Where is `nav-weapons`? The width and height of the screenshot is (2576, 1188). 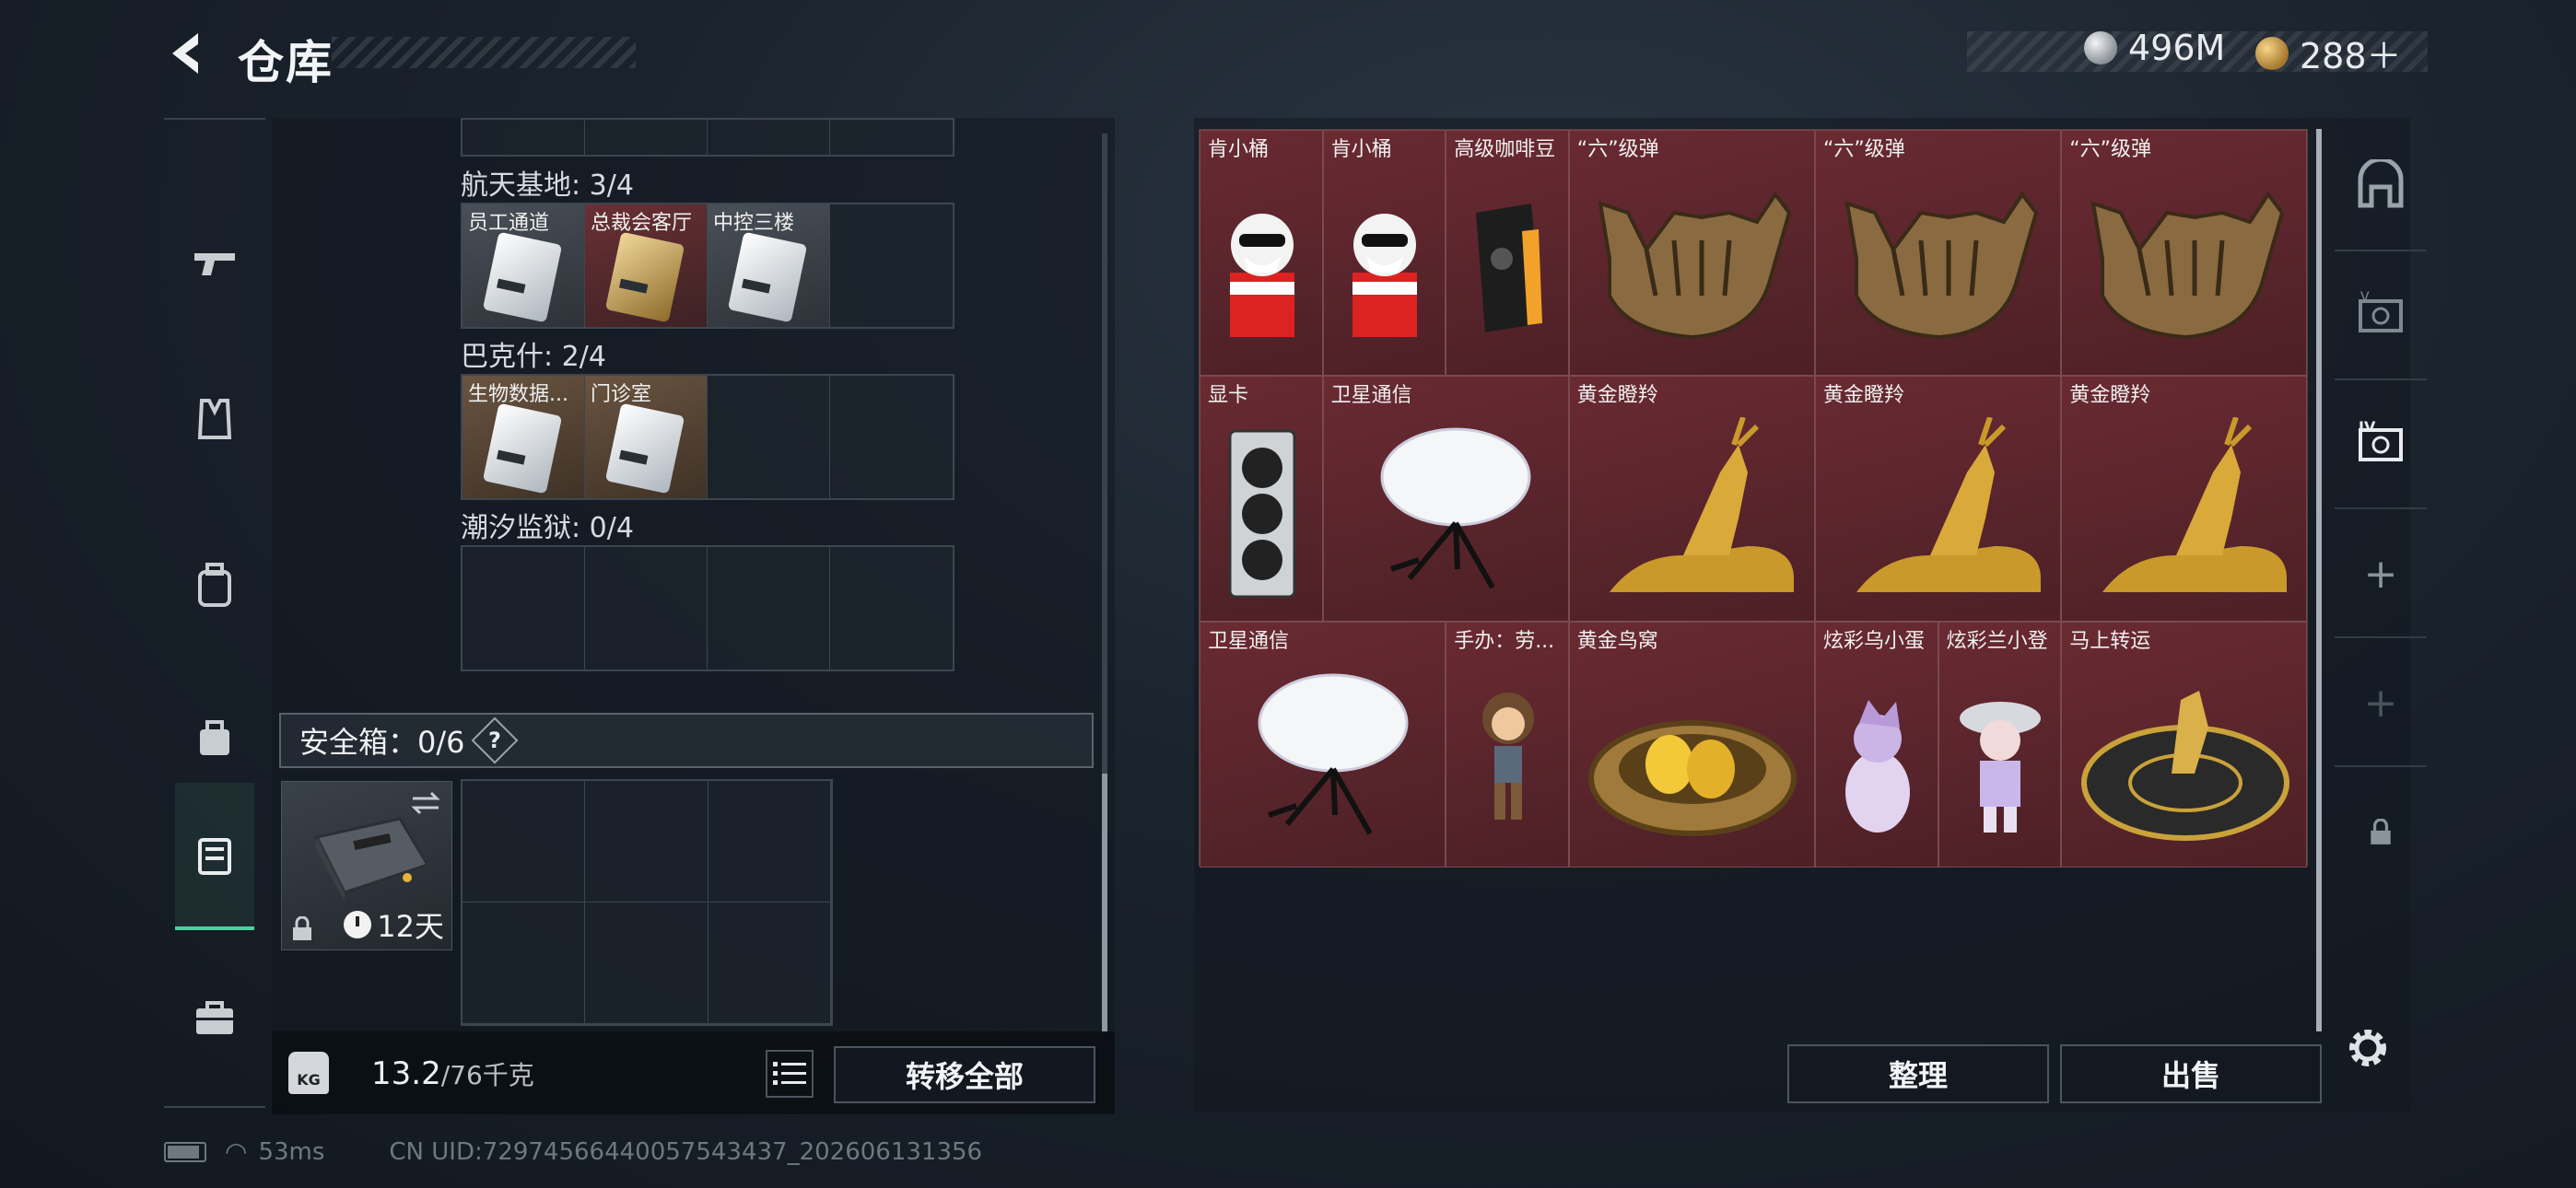 nav-weapons is located at coordinates (214, 262).